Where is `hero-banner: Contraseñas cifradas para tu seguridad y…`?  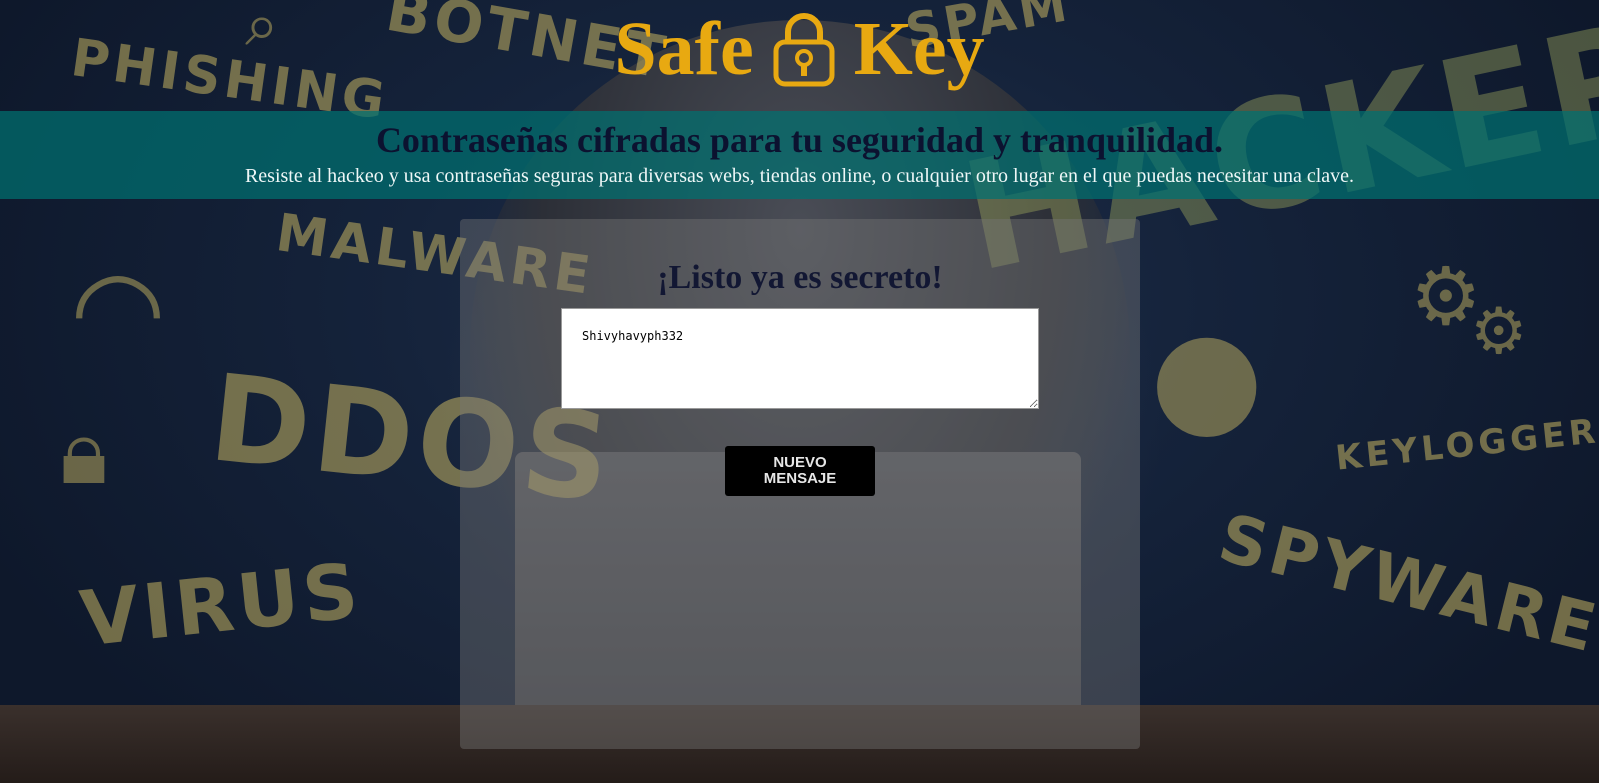 hero-banner: Contraseñas cifradas para tu seguridad y… is located at coordinates (799, 155).